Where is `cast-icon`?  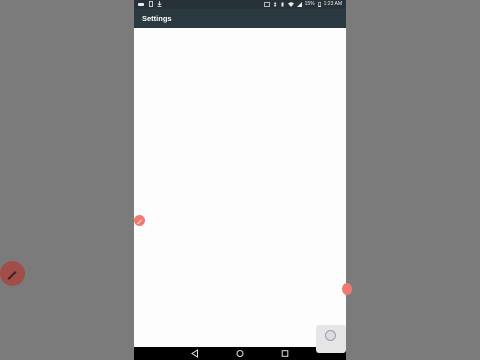
cast-icon is located at coordinates (266, 4).